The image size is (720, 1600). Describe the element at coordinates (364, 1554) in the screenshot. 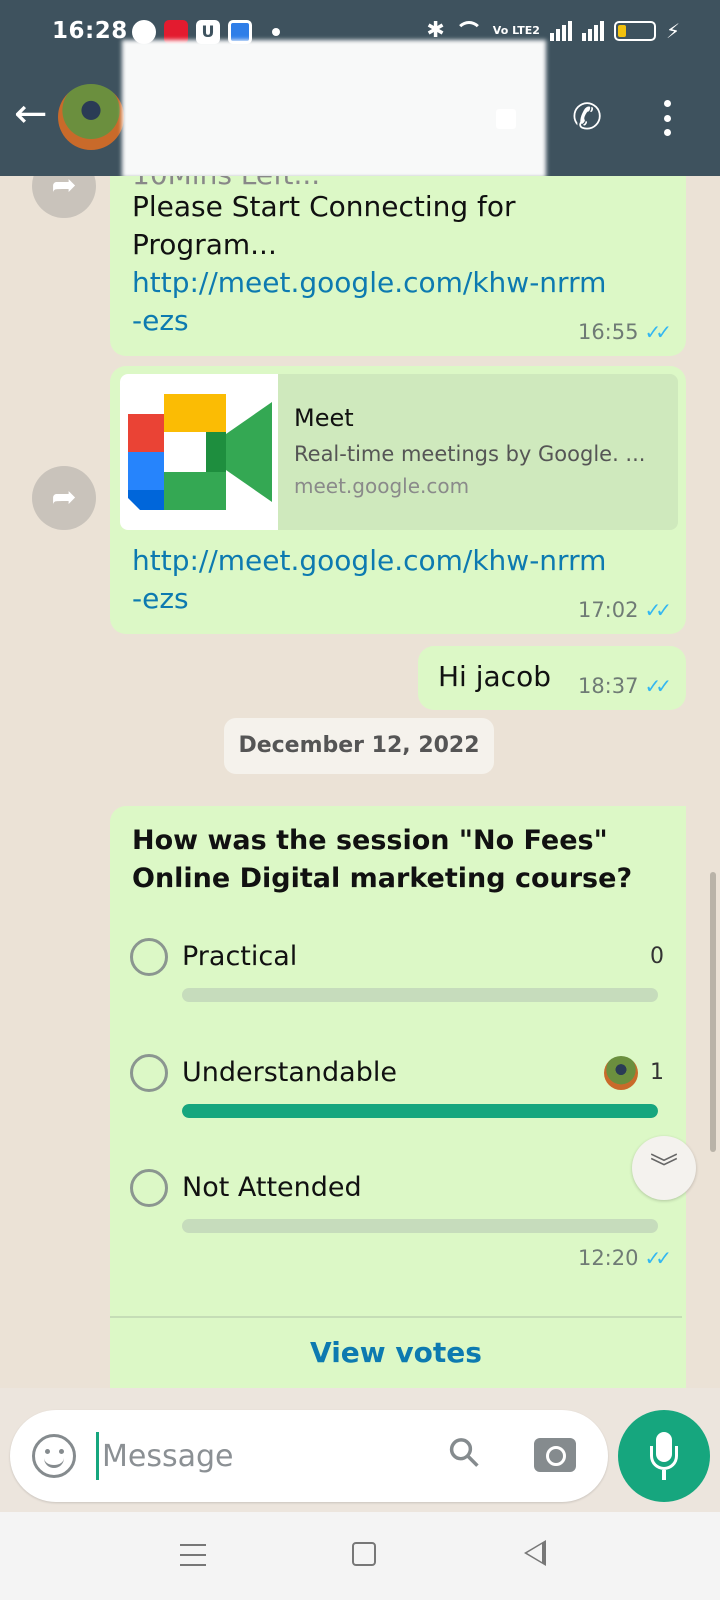

I see `home-icon` at that location.